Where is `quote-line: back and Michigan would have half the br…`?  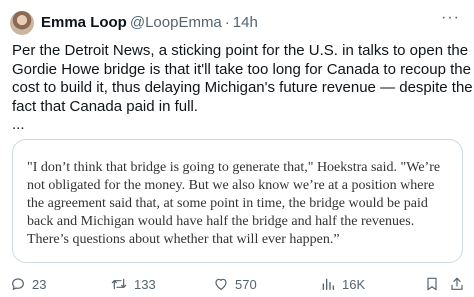 quote-line: back and Michigan would have half the br… is located at coordinates (221, 221).